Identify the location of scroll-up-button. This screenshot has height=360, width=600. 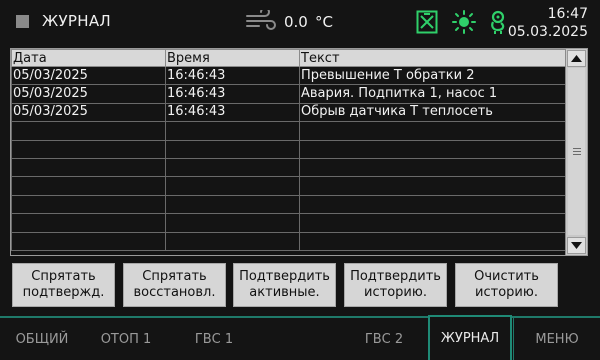
(576, 58).